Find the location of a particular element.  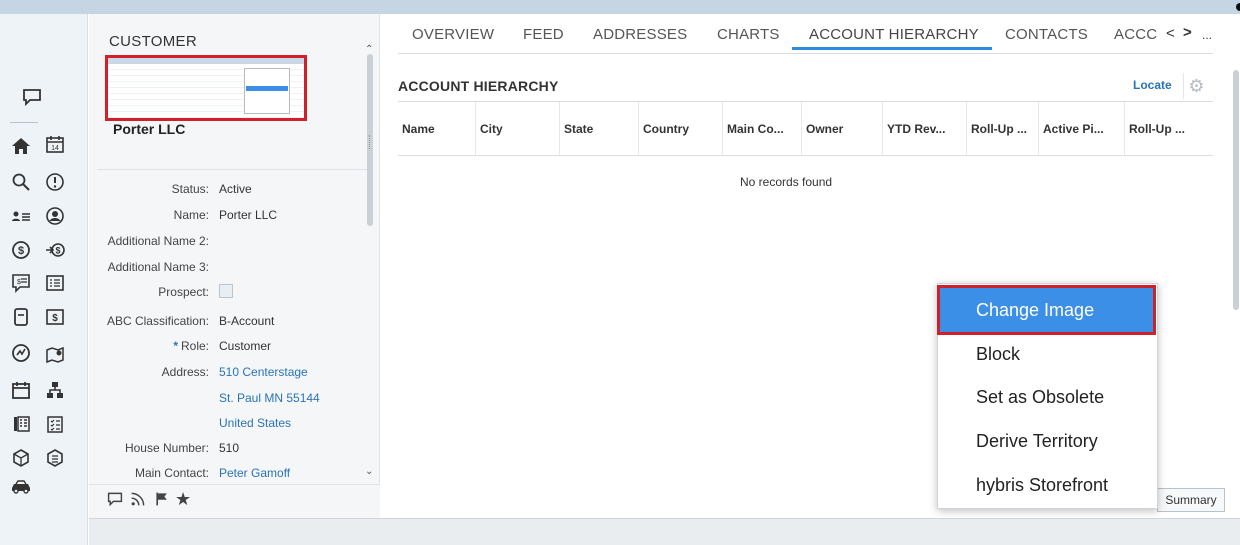

empty-message: No records found is located at coordinates (786, 182).